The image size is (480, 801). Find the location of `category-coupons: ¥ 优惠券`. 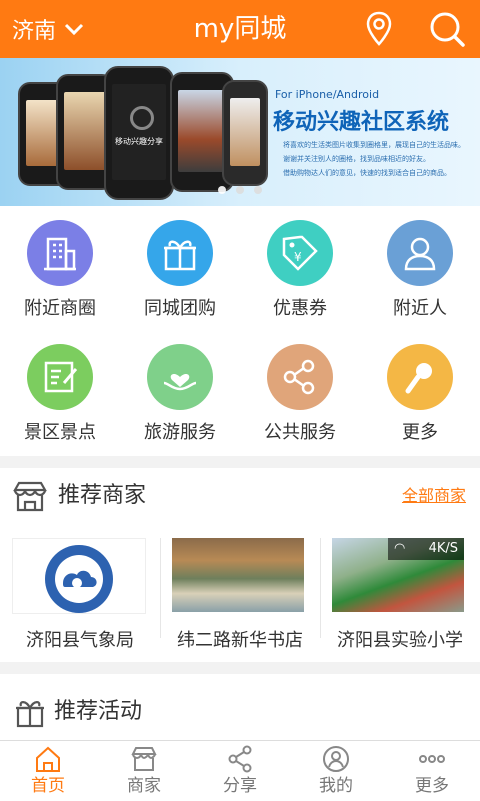

category-coupons: ¥ 优惠券 is located at coordinates (300, 268).